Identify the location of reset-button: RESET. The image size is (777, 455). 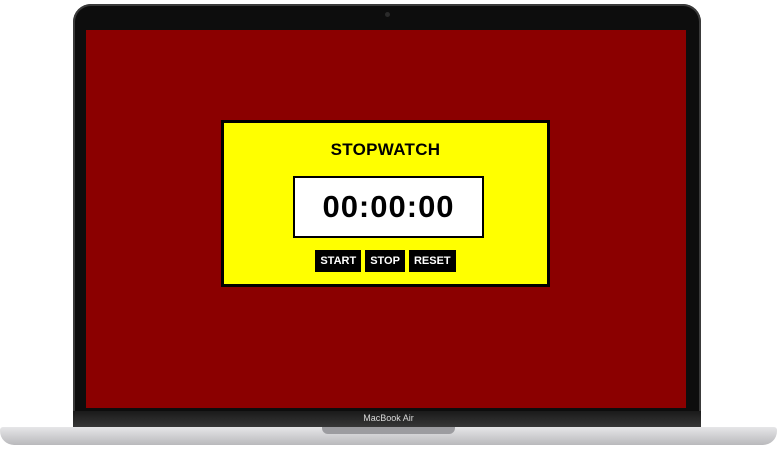
(432, 261).